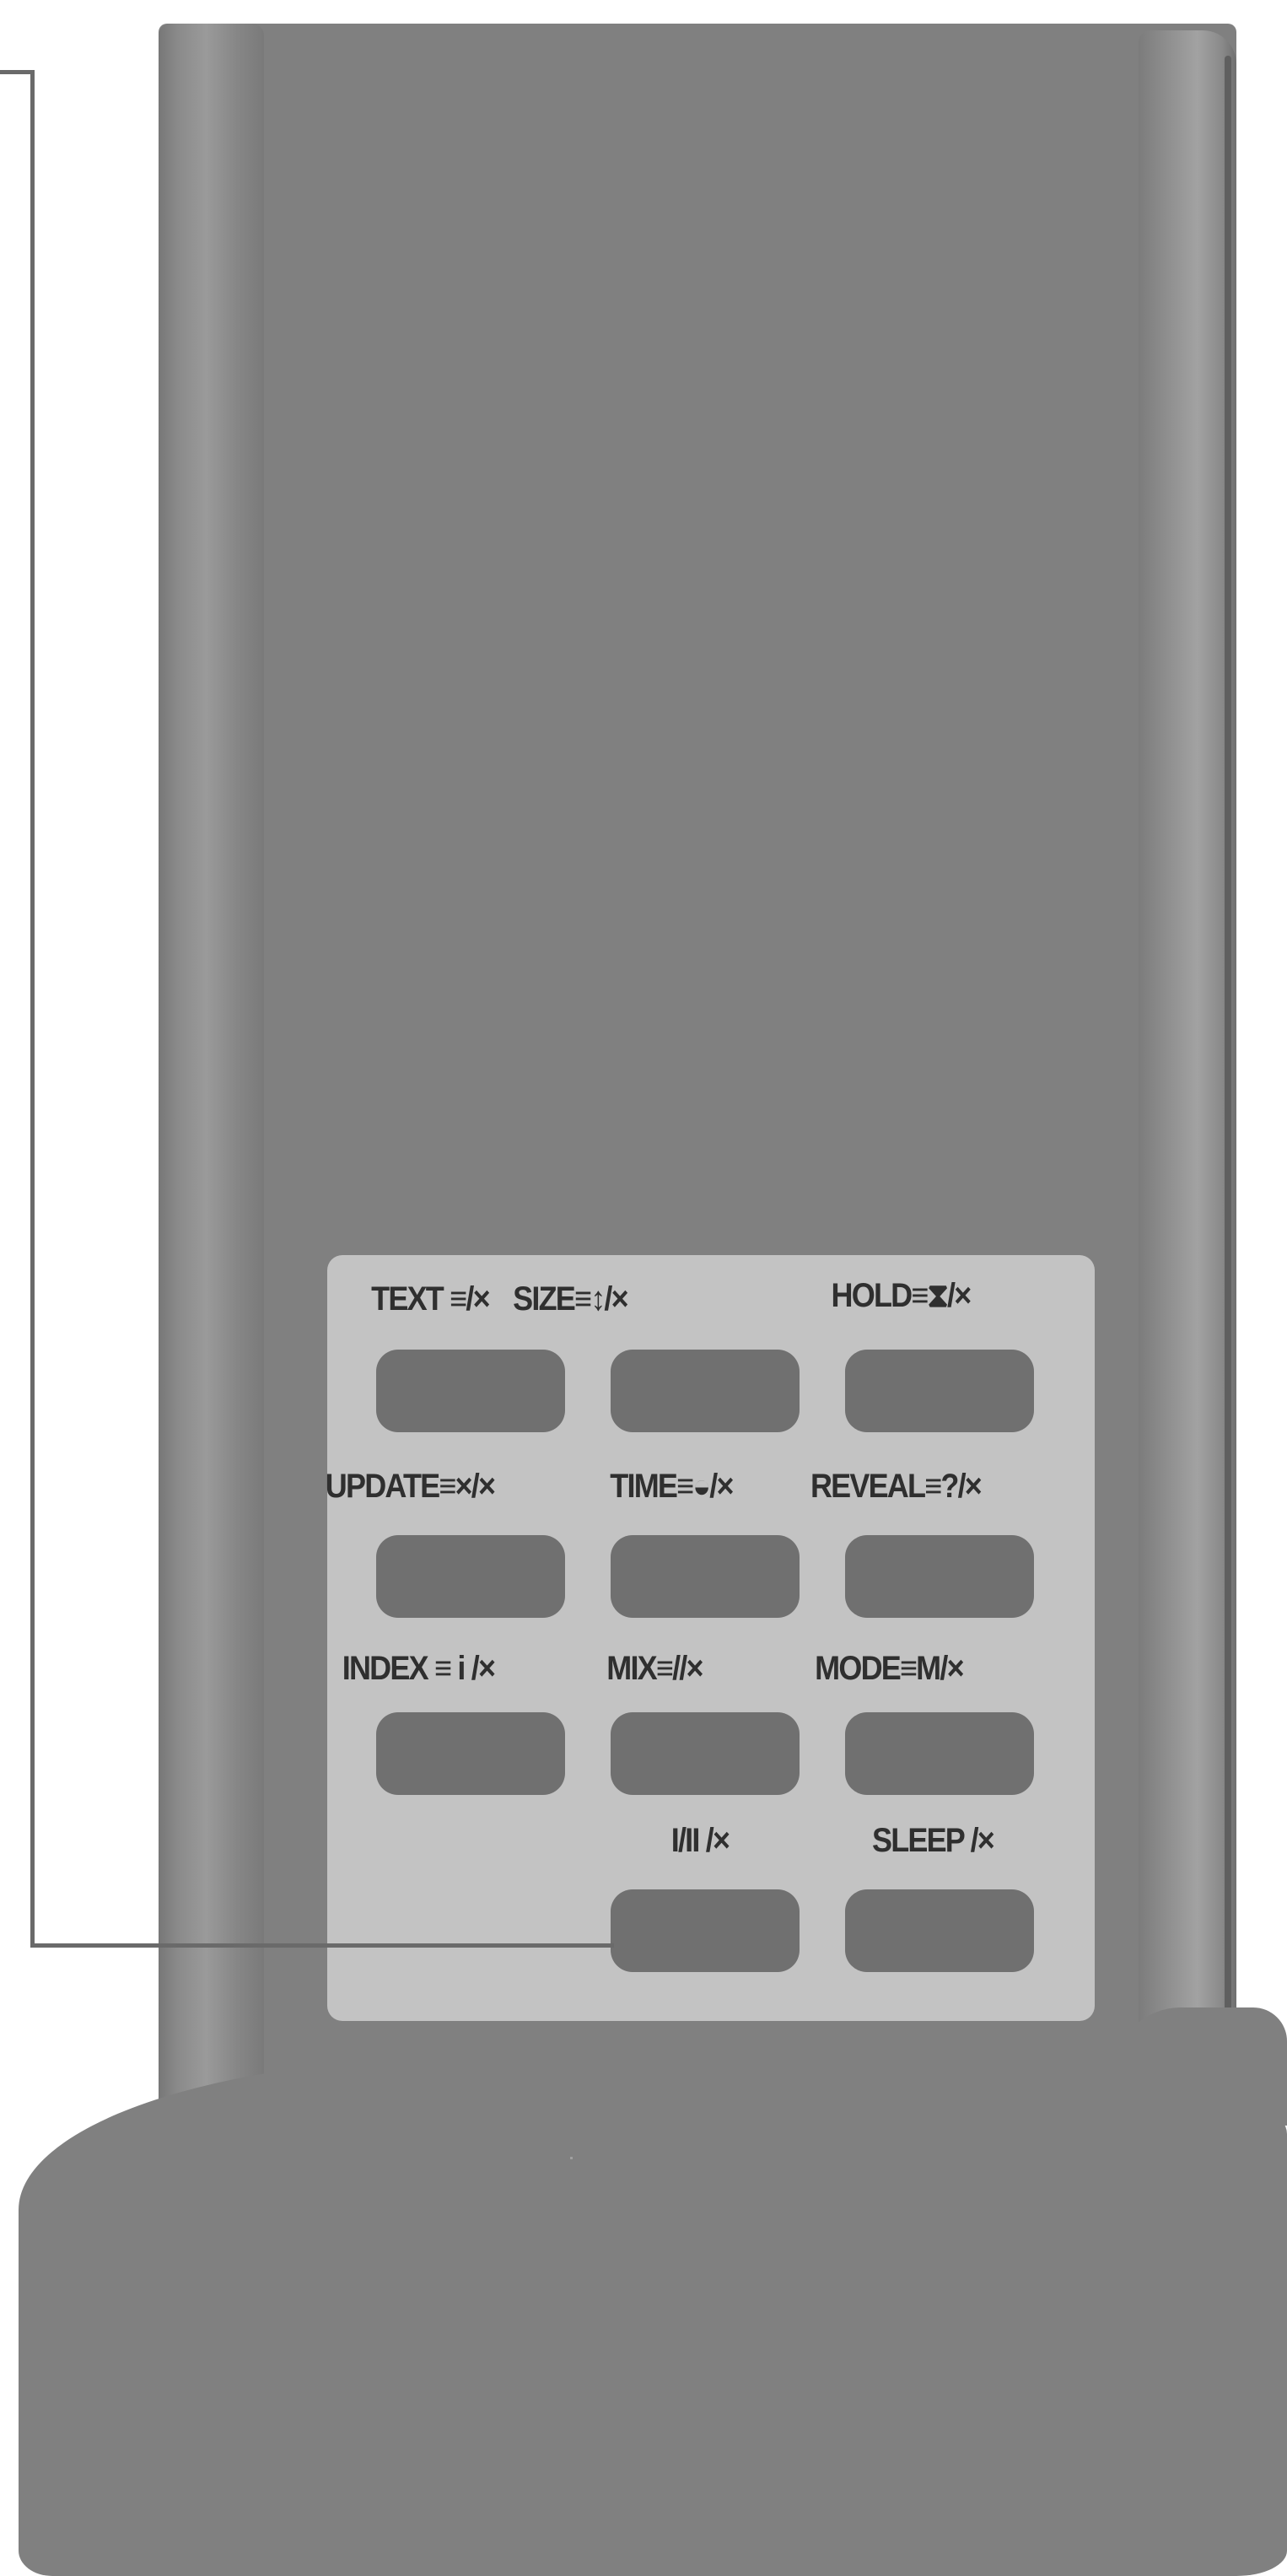 Image resolution: width=1287 pixels, height=2576 pixels. What do you see at coordinates (1187, 1089) in the screenshot?
I see `remote-right-edge` at bounding box center [1187, 1089].